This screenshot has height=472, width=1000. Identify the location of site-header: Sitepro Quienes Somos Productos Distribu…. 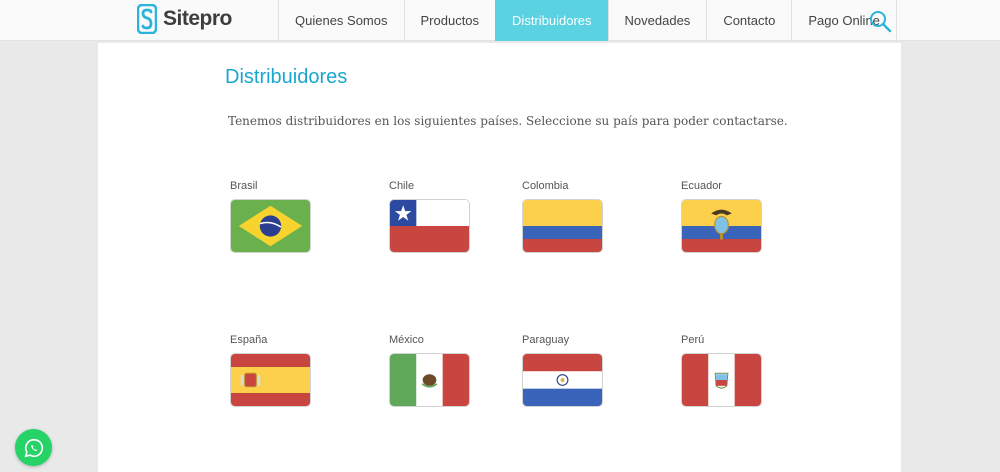
(500, 20).